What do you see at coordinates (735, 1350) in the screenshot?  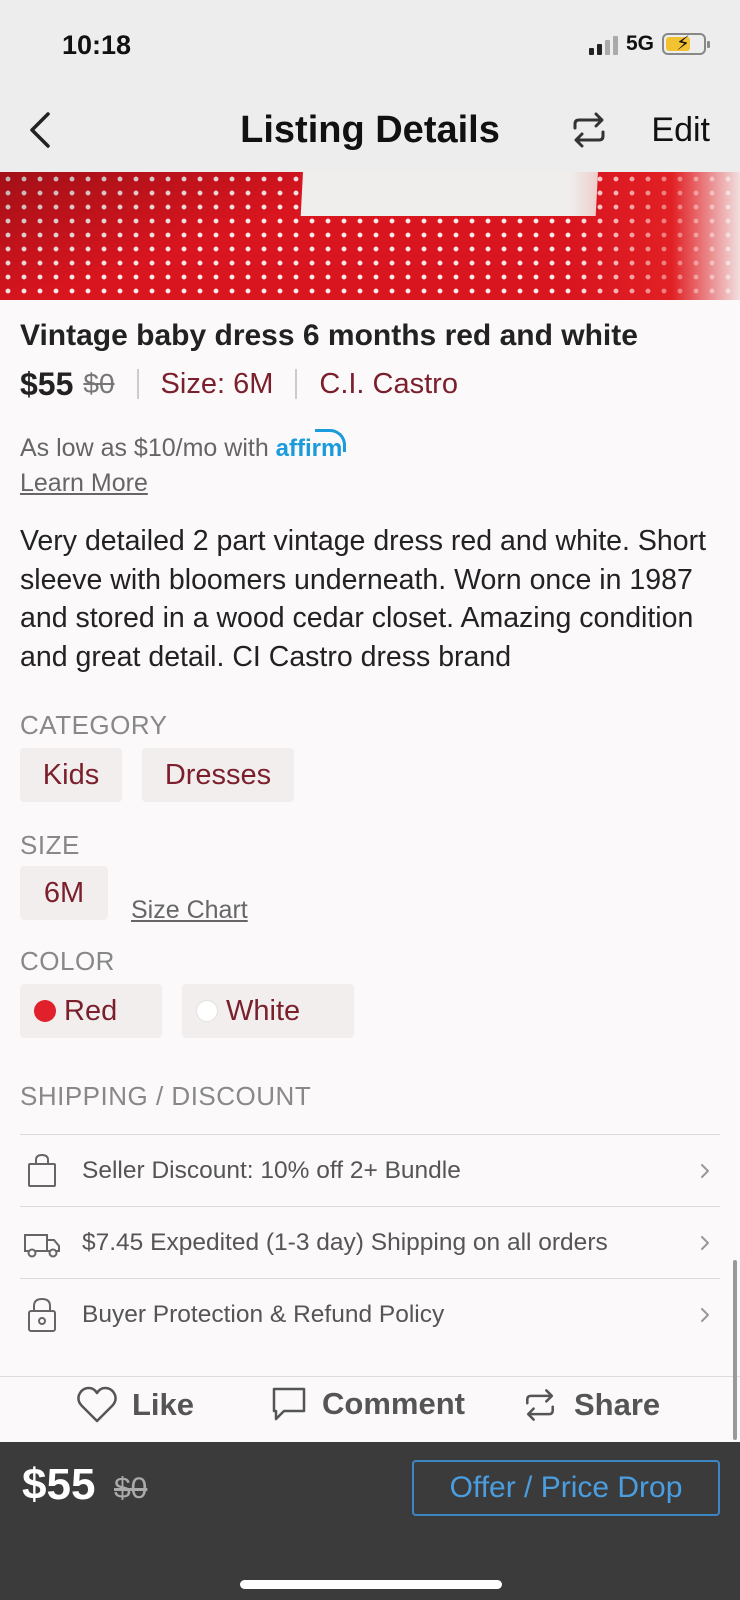 I see `scrollbar` at bounding box center [735, 1350].